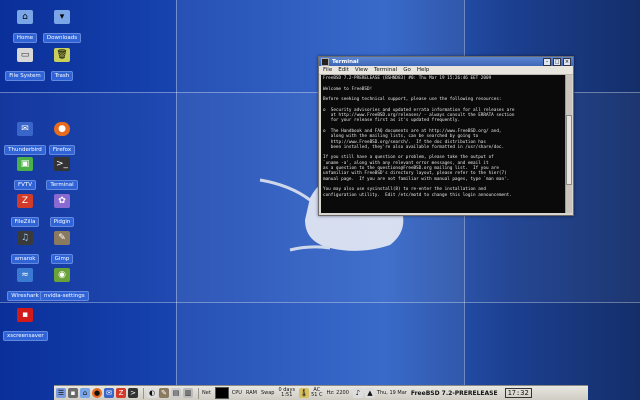  I want to click on desktop-icon-label: FileZilla, so click(25, 222).